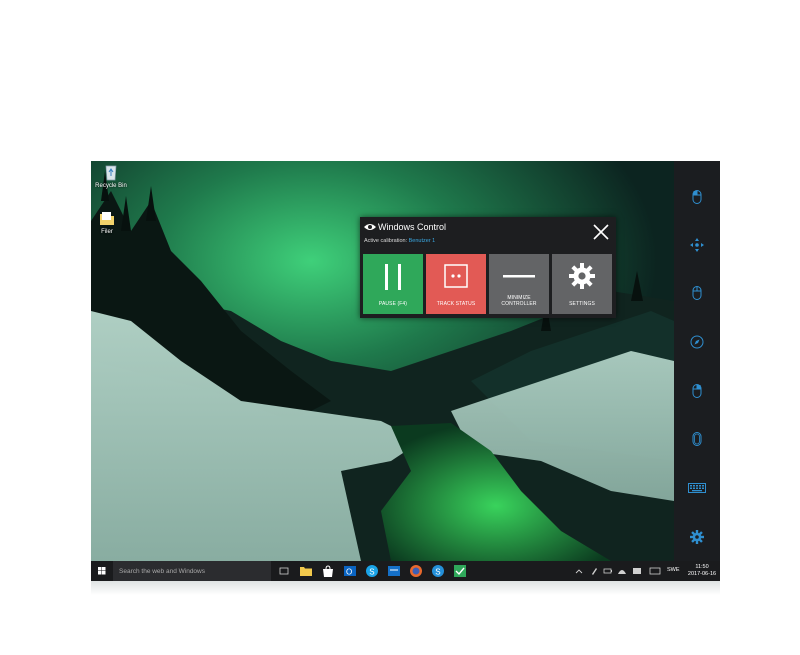 Image resolution: width=800 pixels, height=655 pixels. I want to click on sidebar-move, so click(697, 245).